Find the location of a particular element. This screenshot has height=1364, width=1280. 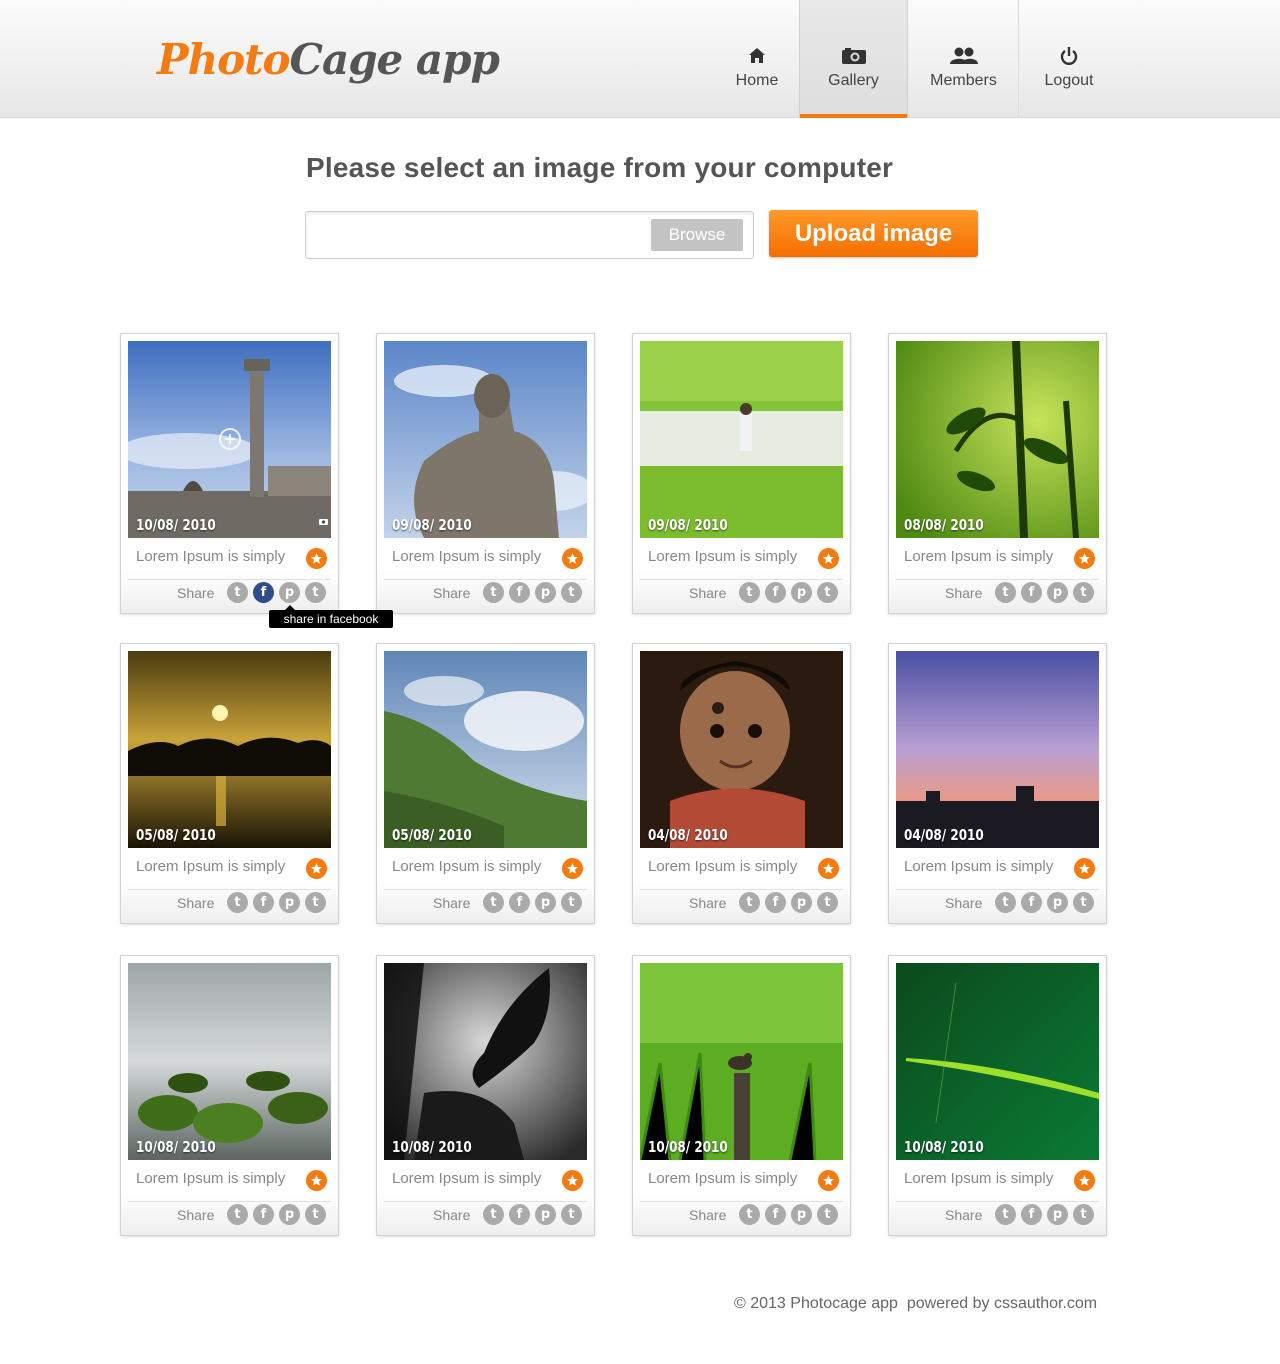

browse-button: Browse is located at coordinates (697, 235).